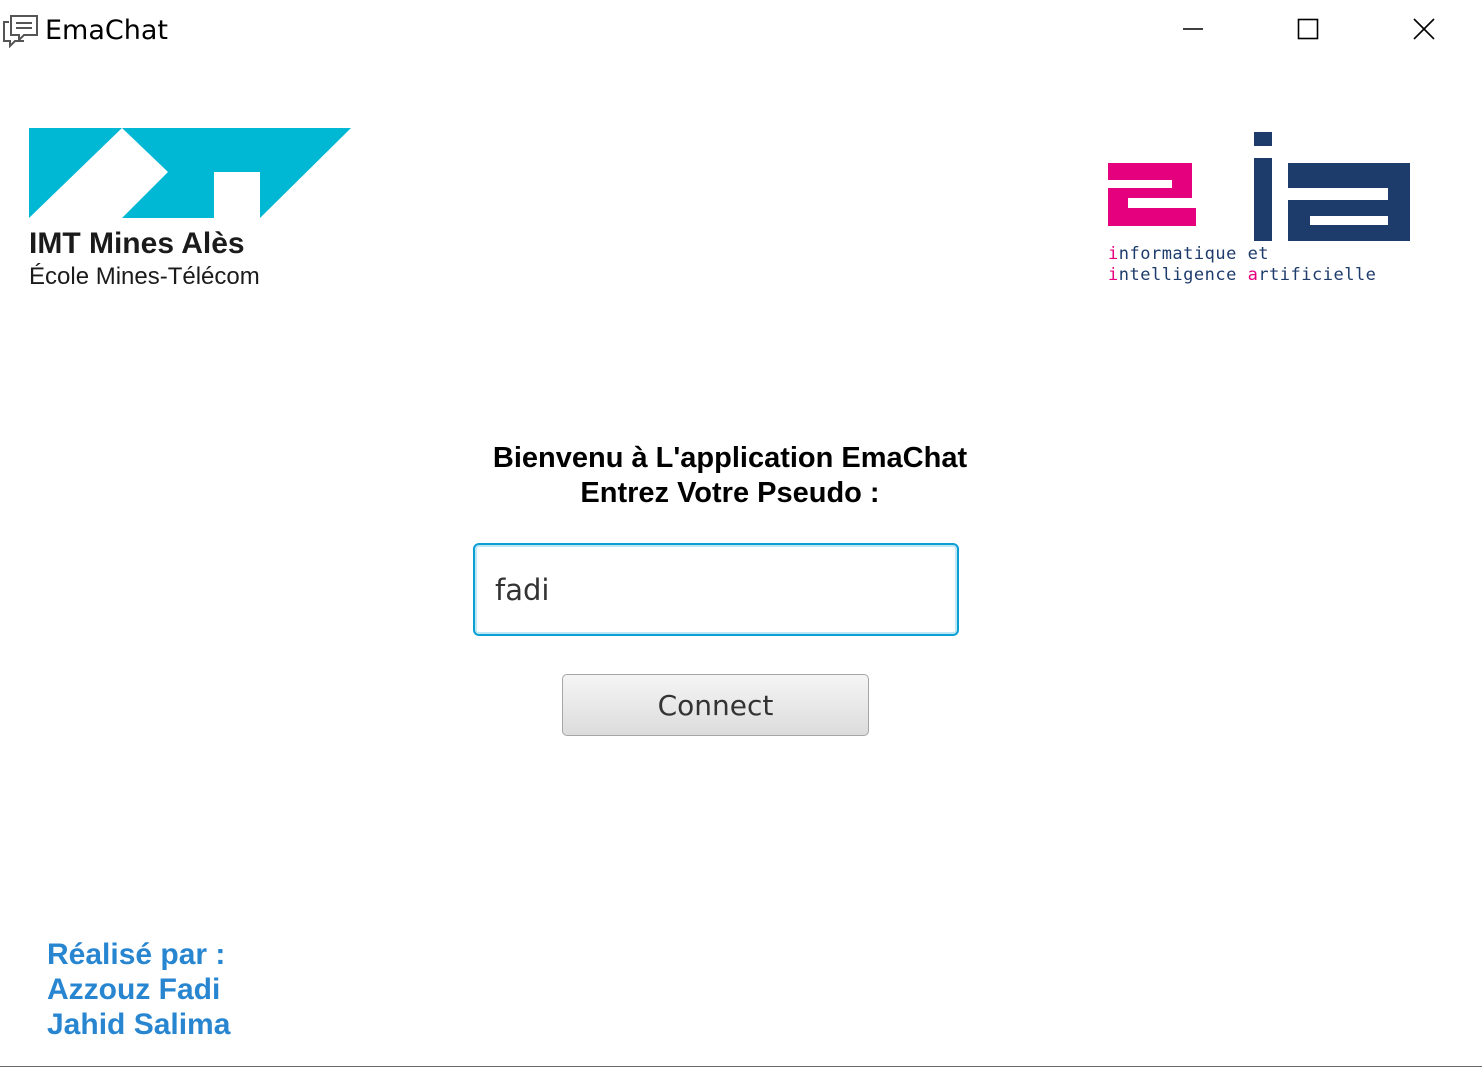 Image resolution: width=1482 pixels, height=1067 pixels. I want to click on window-title: EmaChat, so click(107, 30).